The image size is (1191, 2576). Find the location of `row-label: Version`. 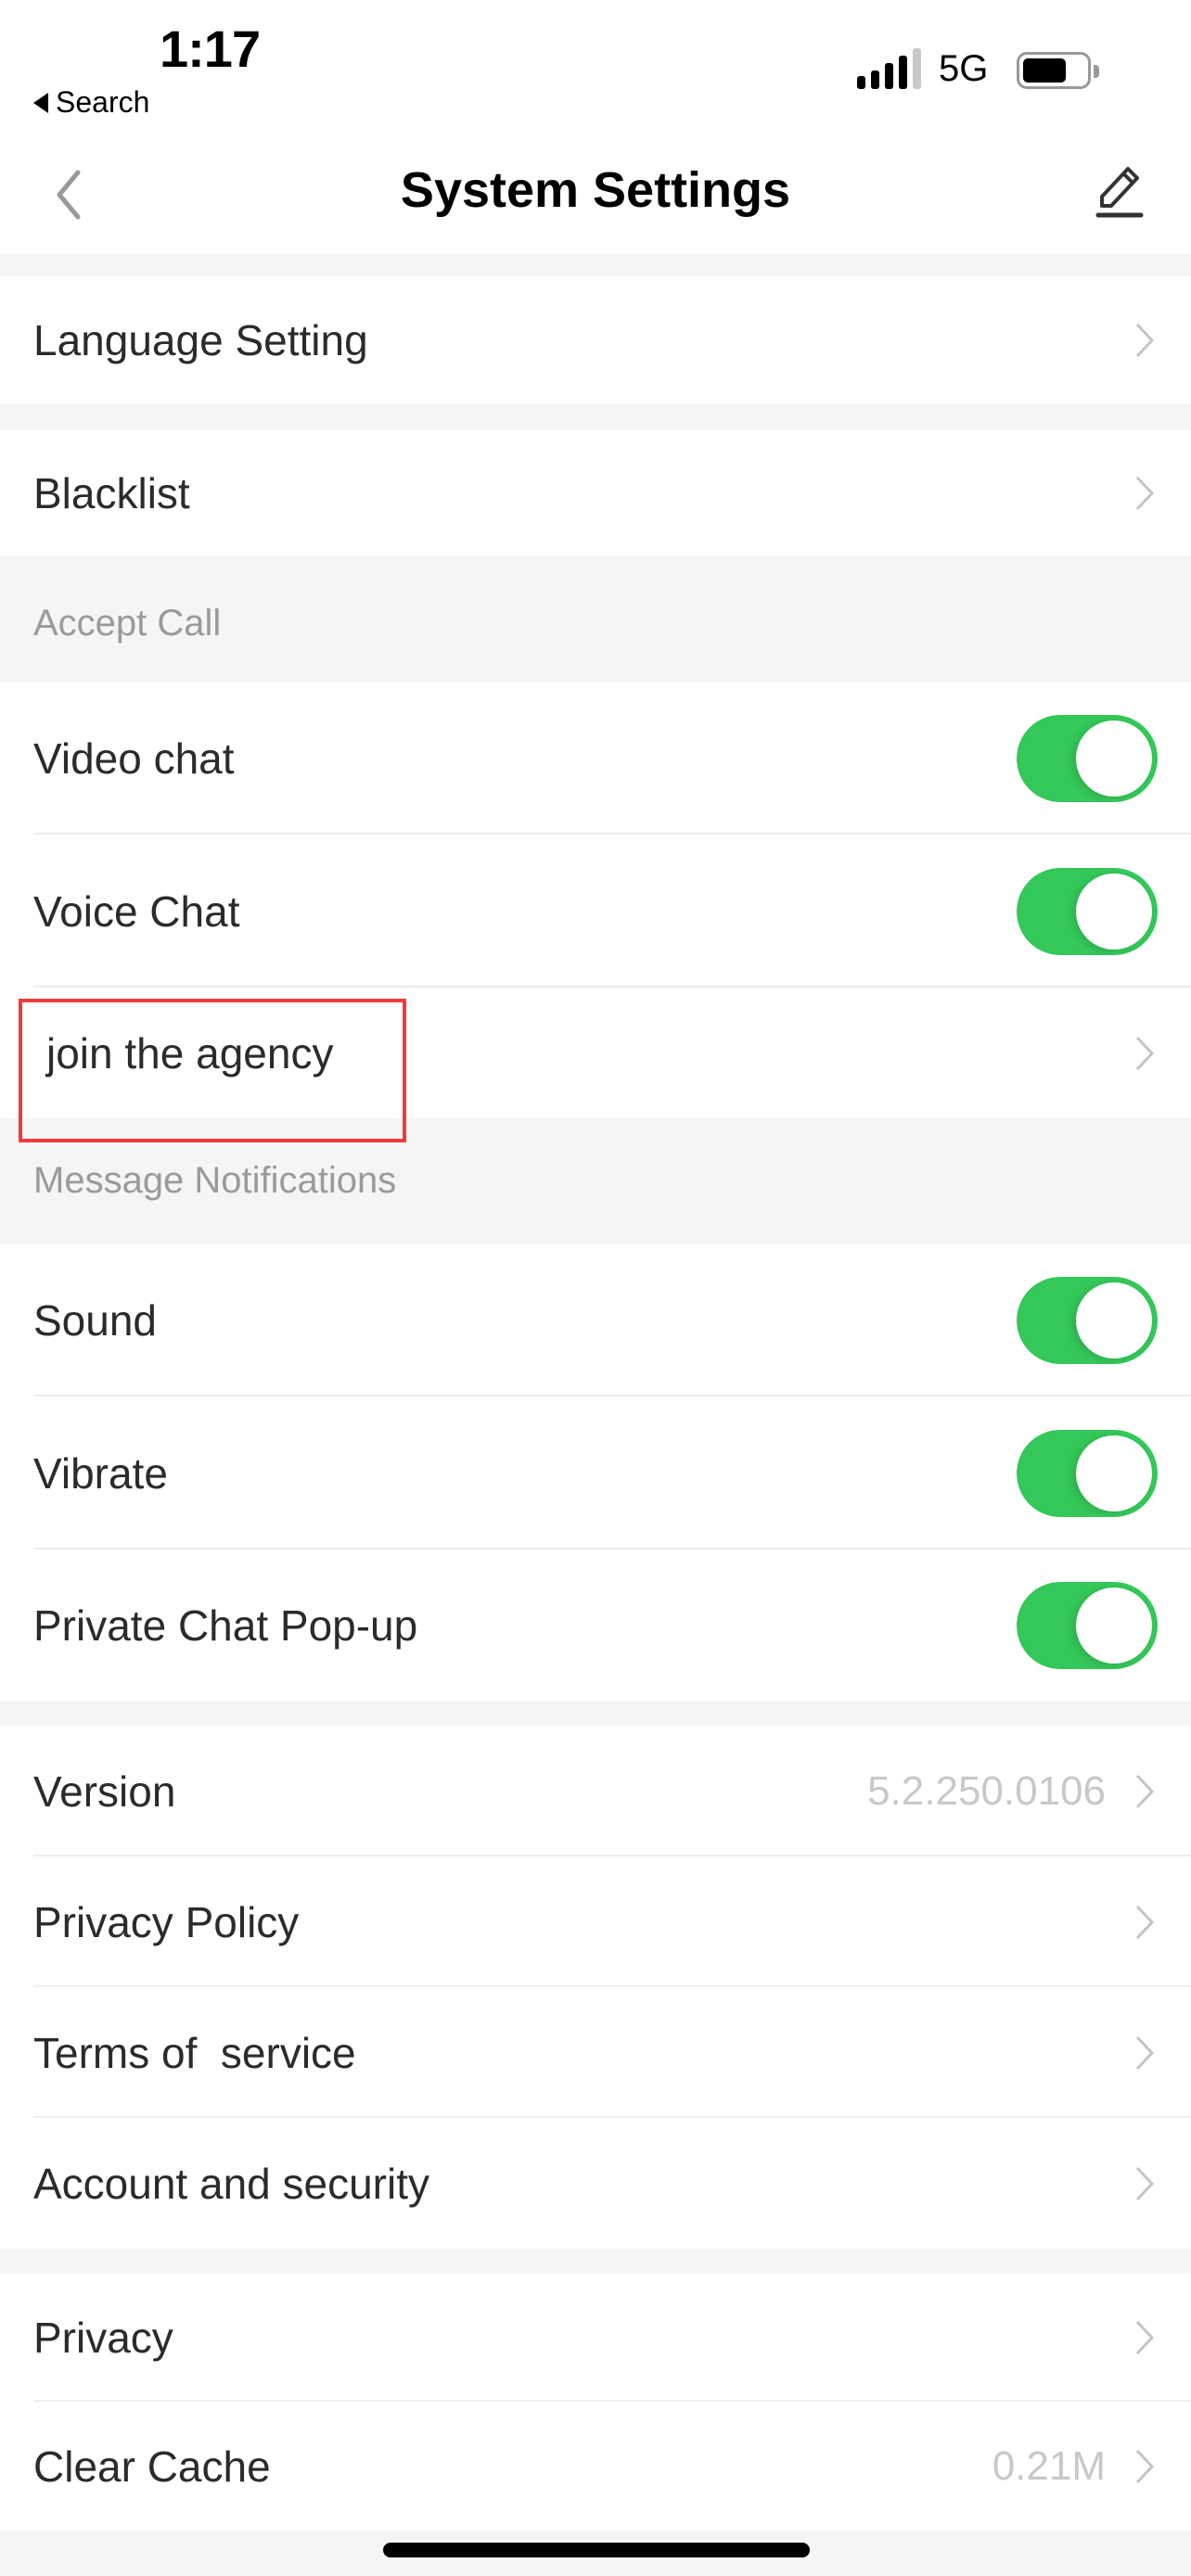

row-label: Version is located at coordinates (104, 1791).